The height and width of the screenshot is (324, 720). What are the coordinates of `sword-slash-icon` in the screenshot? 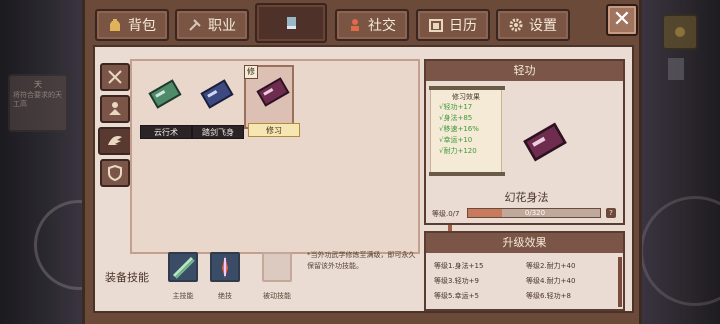 It's located at (183, 267).